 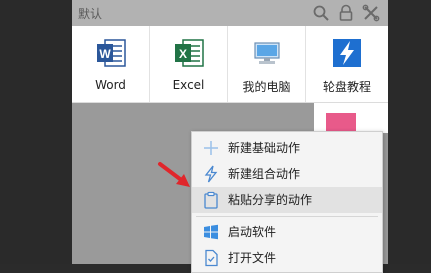 I want to click on plus-icon, so click(x=211, y=148).